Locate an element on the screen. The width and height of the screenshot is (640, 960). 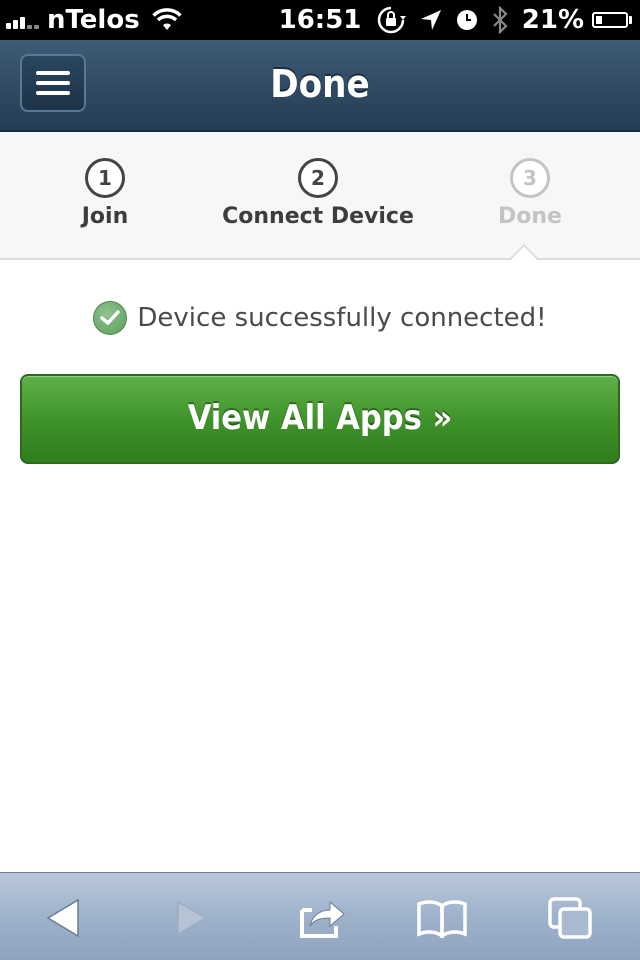
step-label: Join is located at coordinates (105, 216).